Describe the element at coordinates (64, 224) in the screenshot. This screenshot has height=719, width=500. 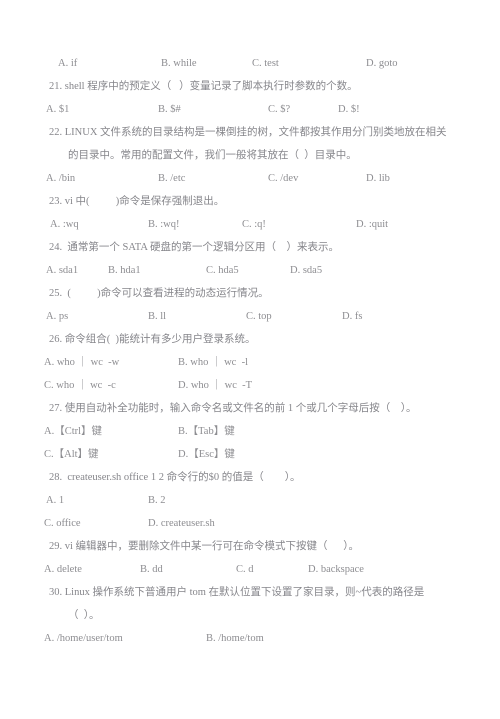
I see `option-a: A. :wq` at that location.